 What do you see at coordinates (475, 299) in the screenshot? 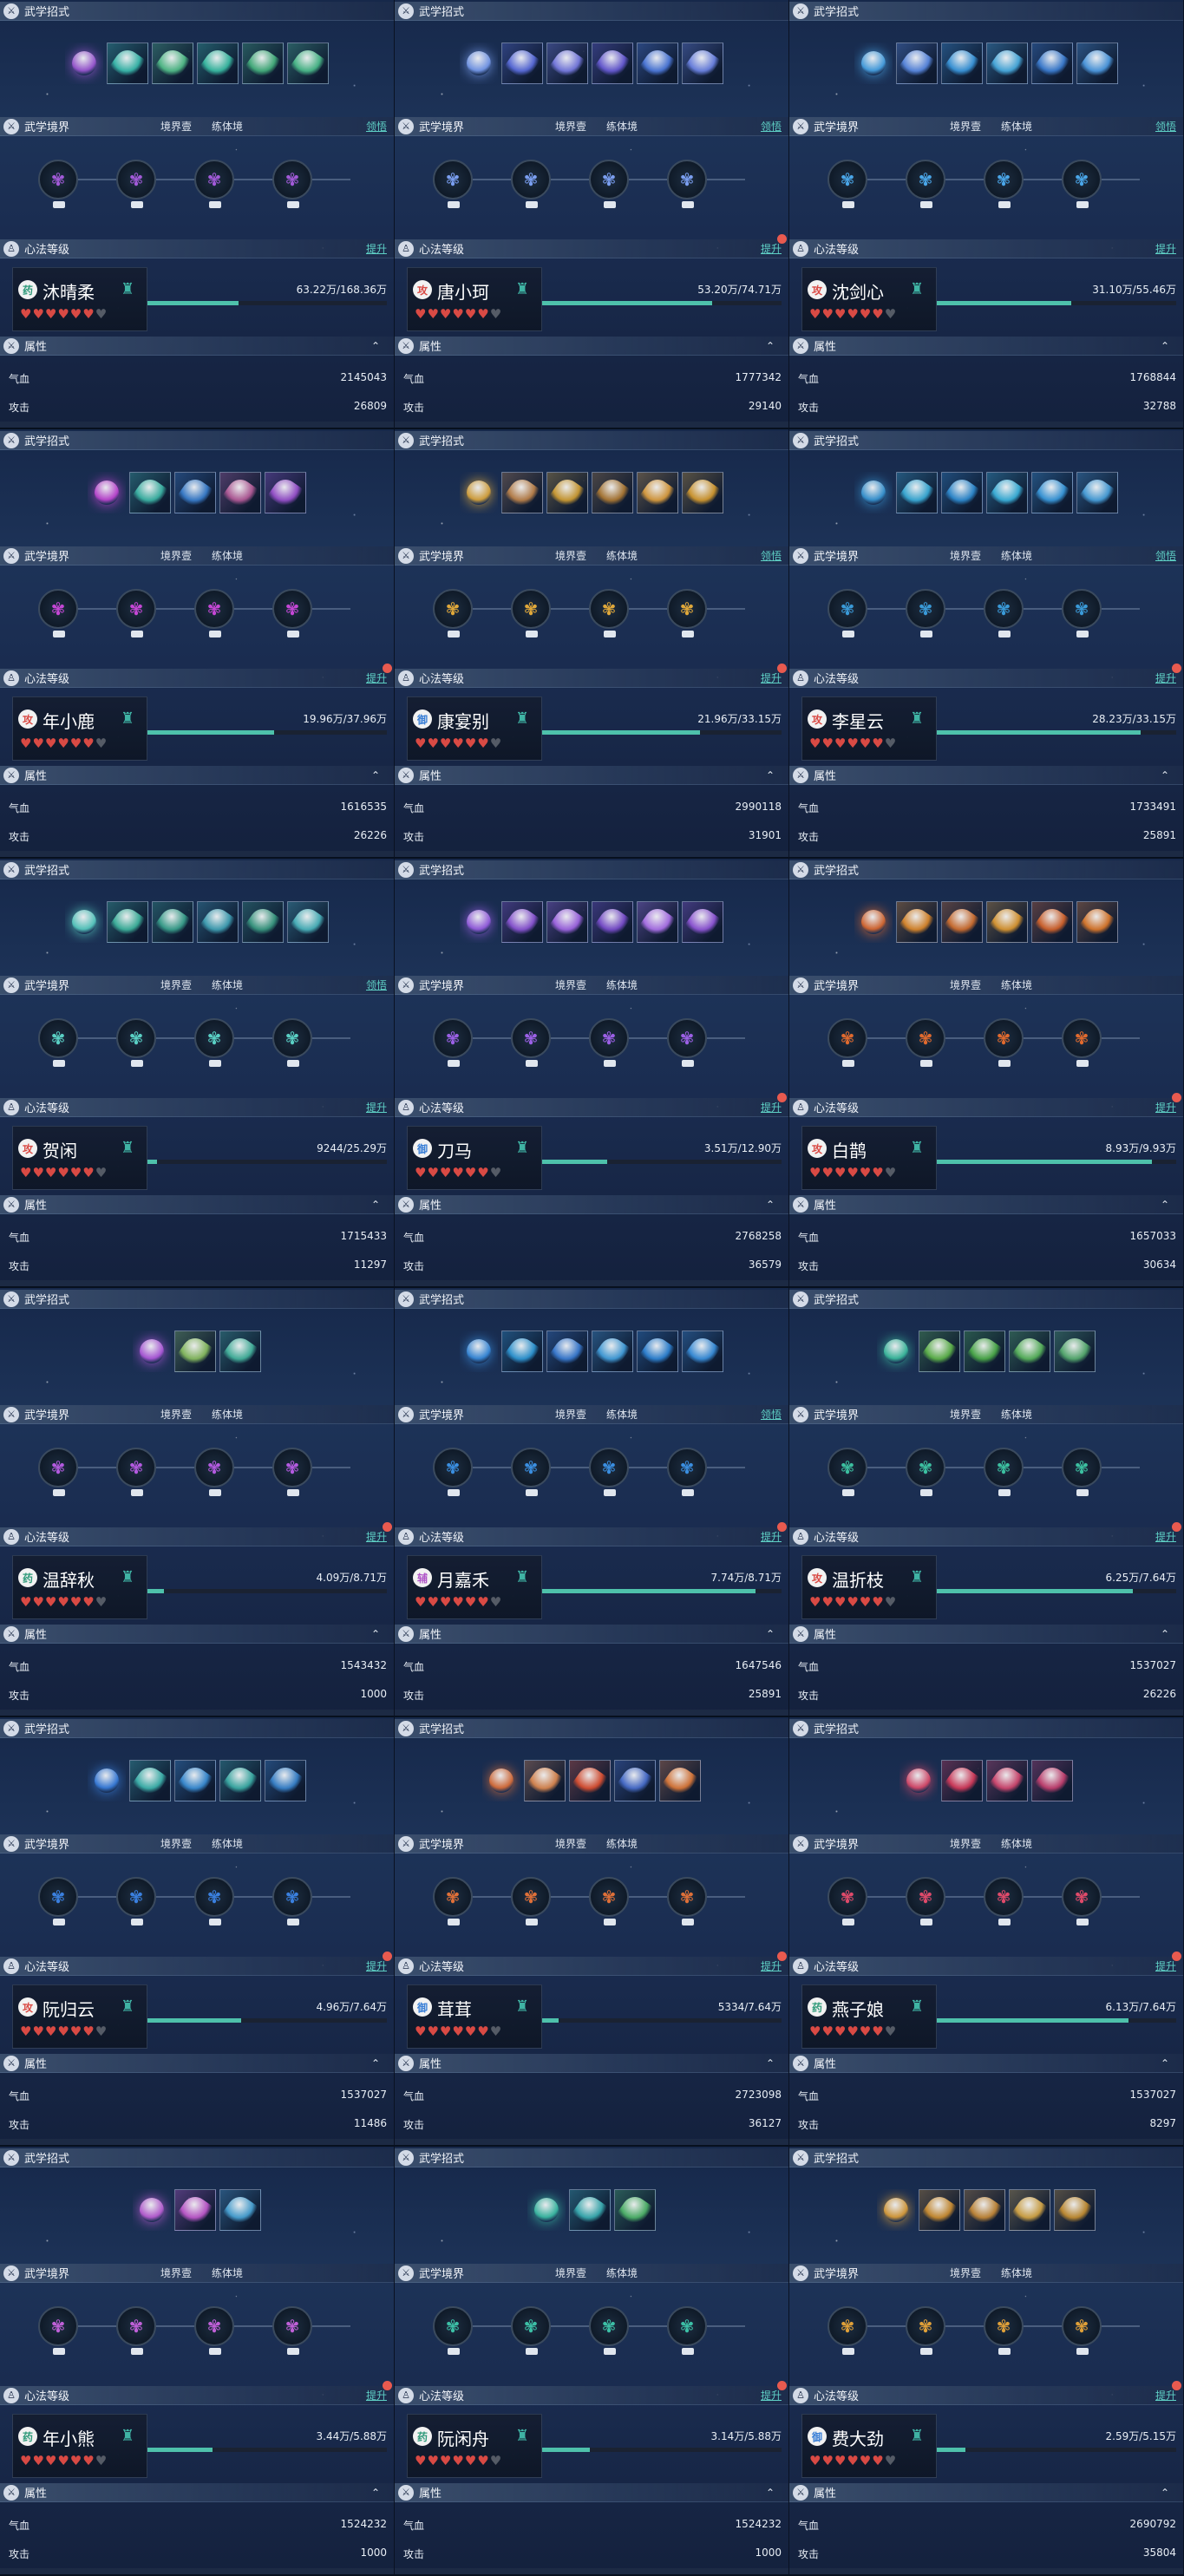
I see `character-card: 攻 唐小珂 ♜ ♥♥♥♥♥♥♥` at bounding box center [475, 299].